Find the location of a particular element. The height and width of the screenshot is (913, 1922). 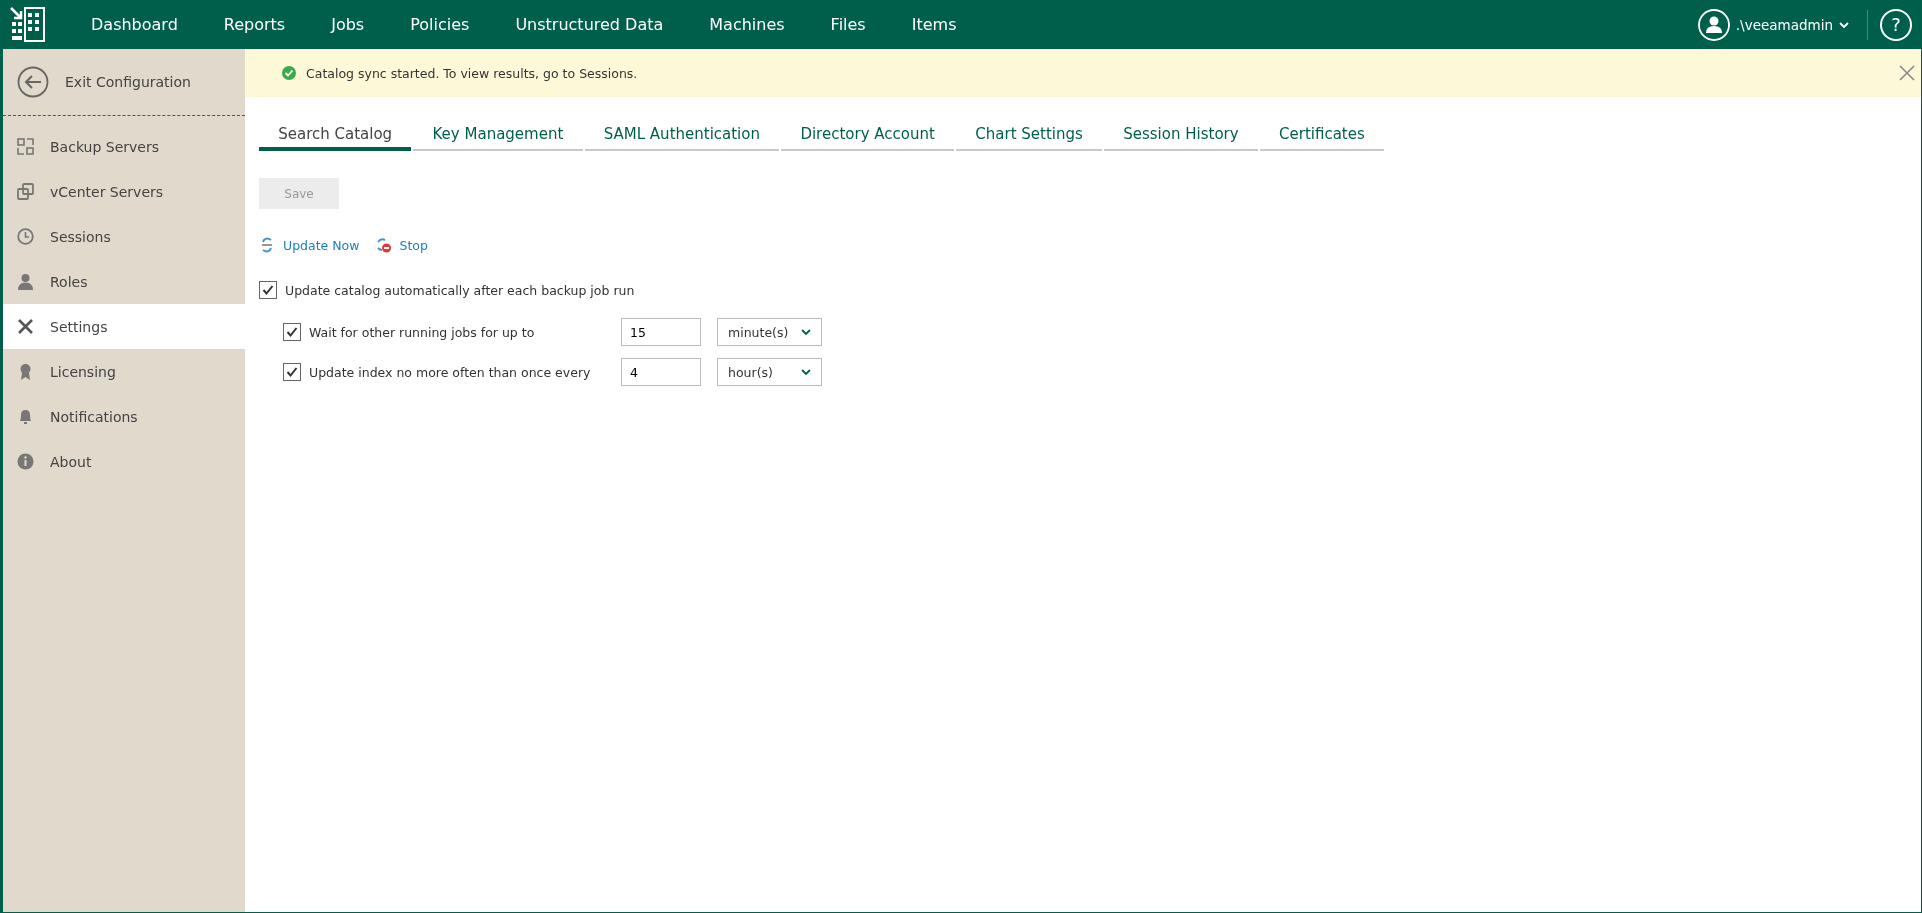

sync-stop-icon is located at coordinates (383, 245).